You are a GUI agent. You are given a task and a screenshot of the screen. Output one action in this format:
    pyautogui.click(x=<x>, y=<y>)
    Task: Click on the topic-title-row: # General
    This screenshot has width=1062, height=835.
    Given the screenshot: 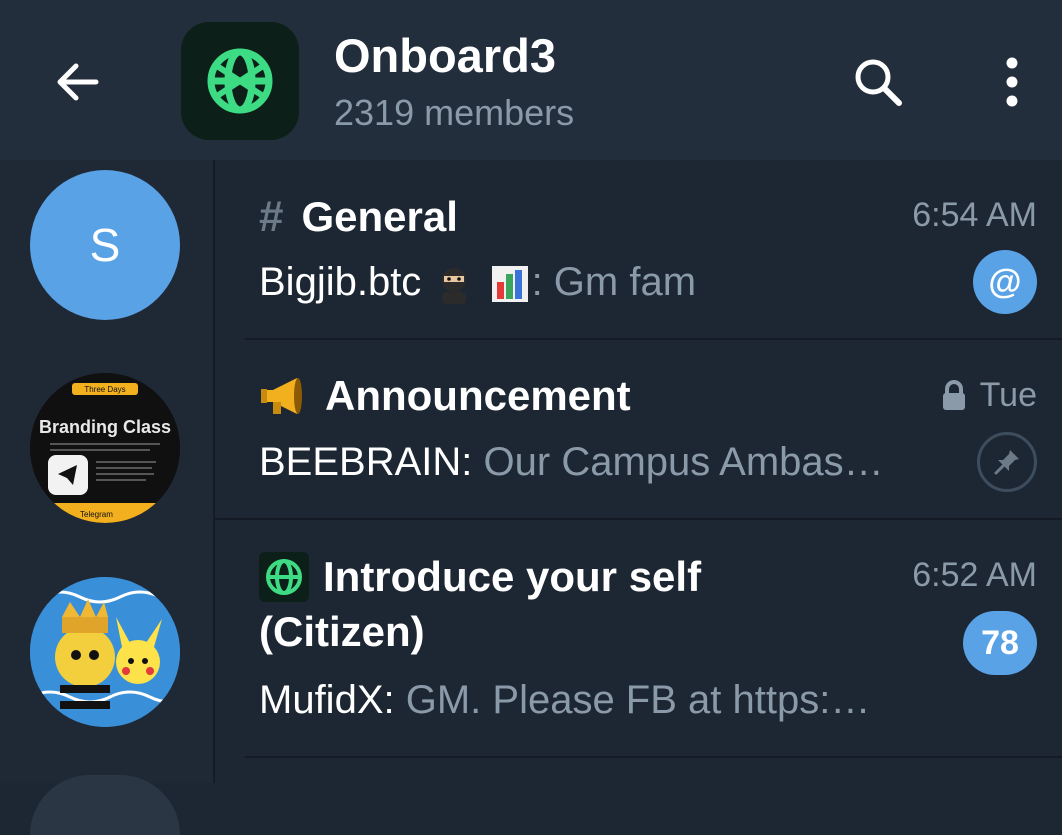 What is the action you would take?
    pyautogui.click(x=358, y=217)
    